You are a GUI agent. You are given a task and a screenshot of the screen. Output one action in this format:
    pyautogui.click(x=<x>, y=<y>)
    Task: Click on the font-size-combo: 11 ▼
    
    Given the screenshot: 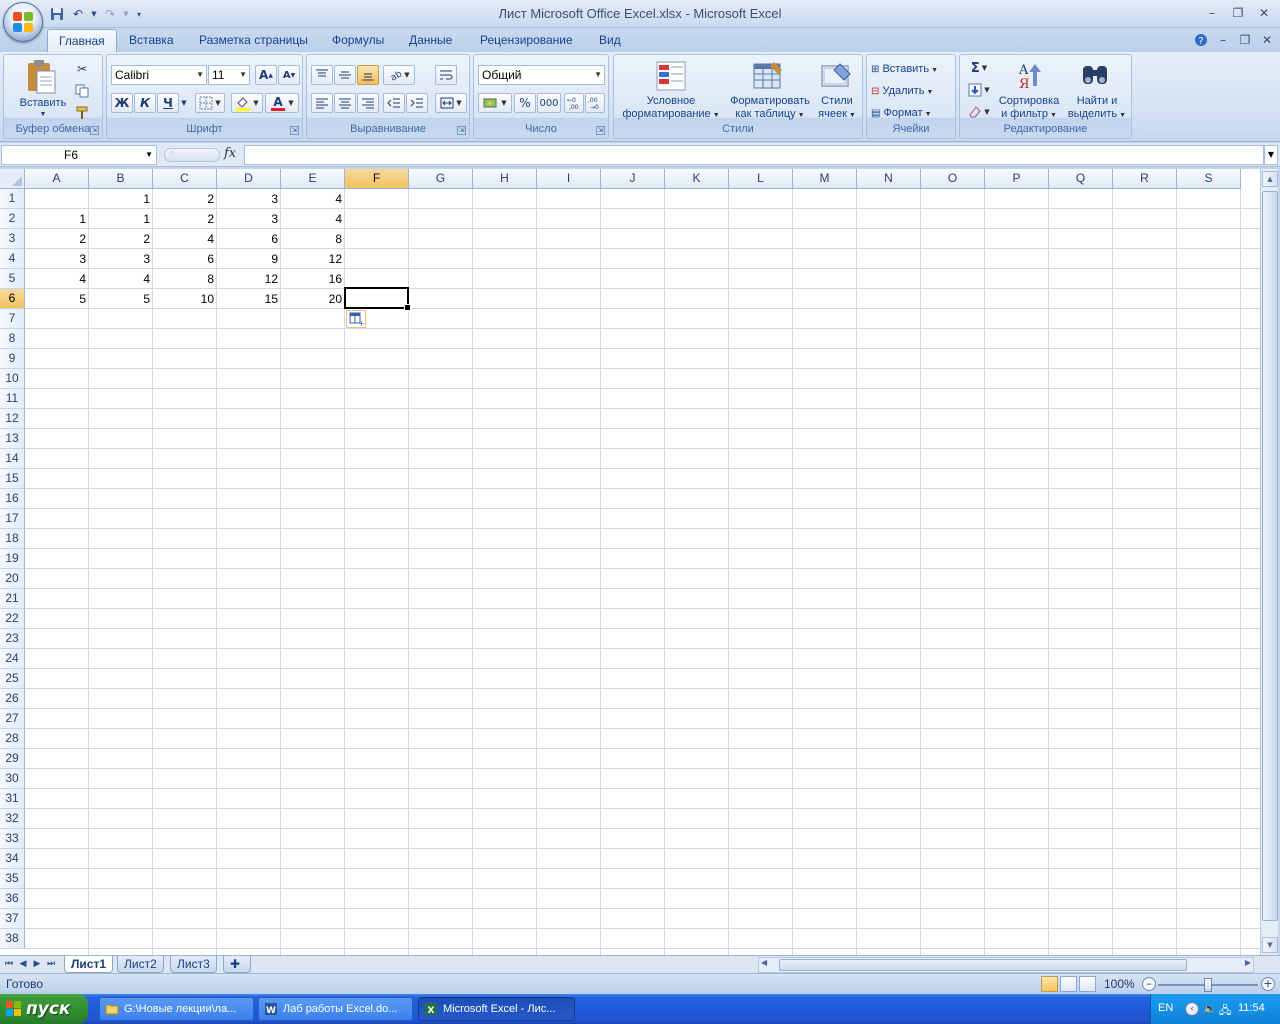 What is the action you would take?
    pyautogui.click(x=229, y=75)
    